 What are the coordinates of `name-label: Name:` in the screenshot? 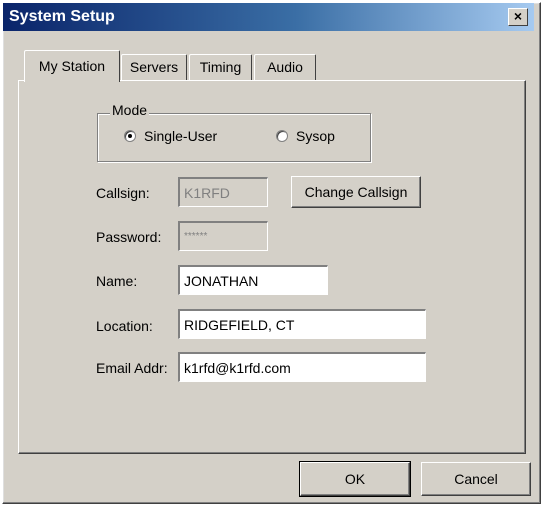 It's located at (117, 281).